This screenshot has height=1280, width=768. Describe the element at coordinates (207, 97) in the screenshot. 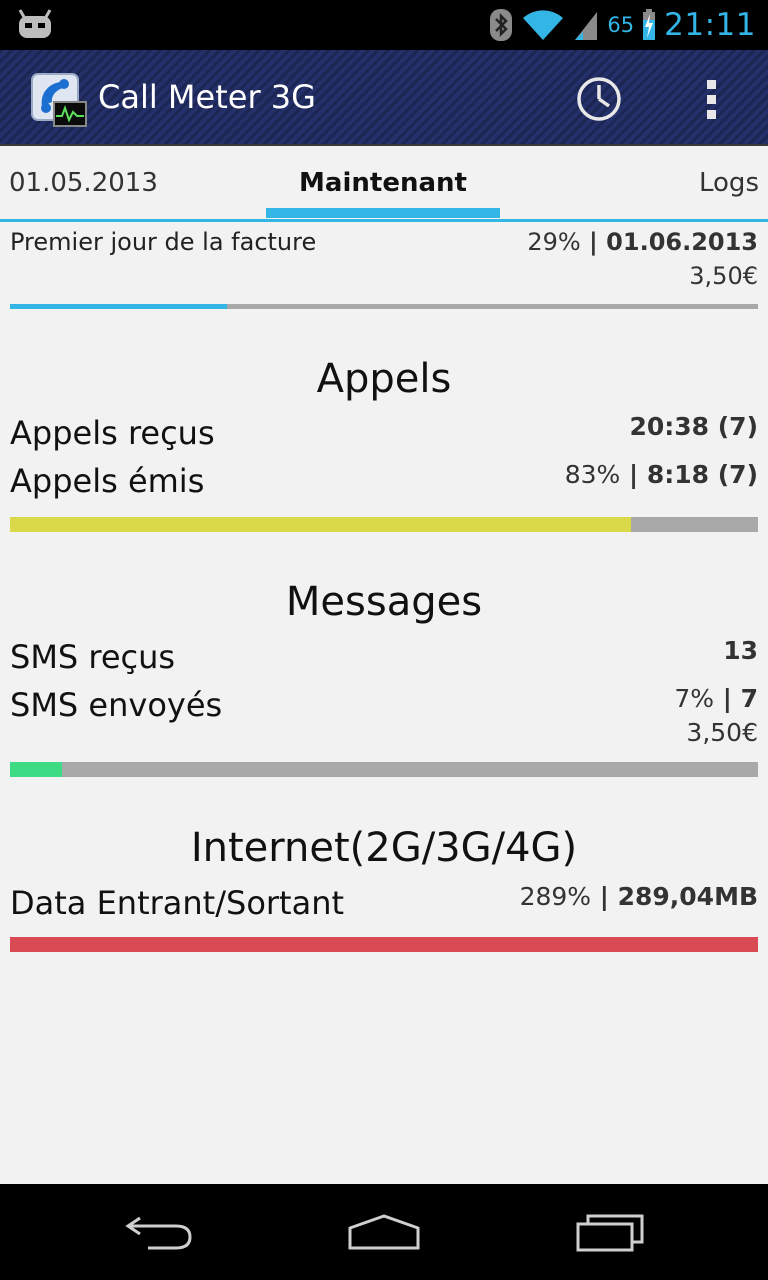

I see `app-title: Call Meter 3G` at that location.